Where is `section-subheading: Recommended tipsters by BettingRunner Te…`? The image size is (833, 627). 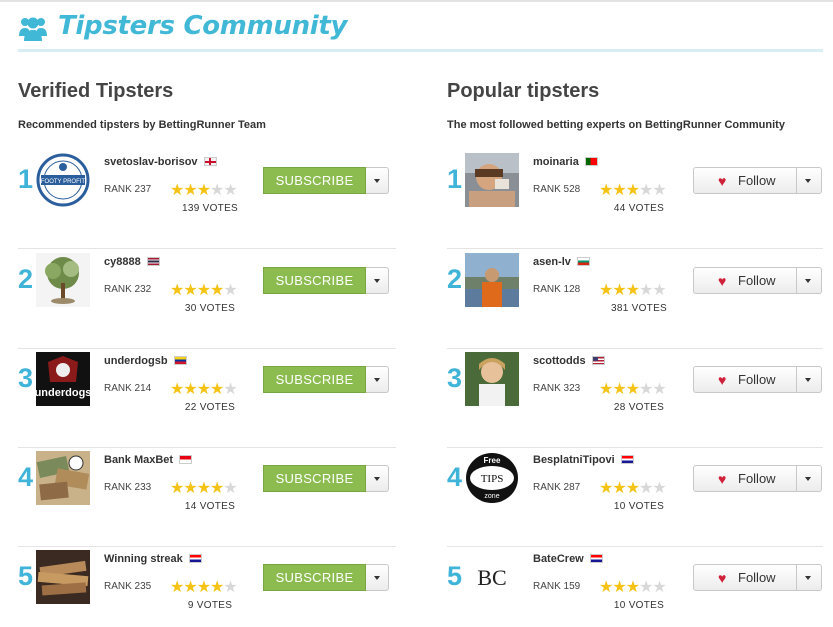 section-subheading: Recommended tipsters by BettingRunner Te… is located at coordinates (142, 125).